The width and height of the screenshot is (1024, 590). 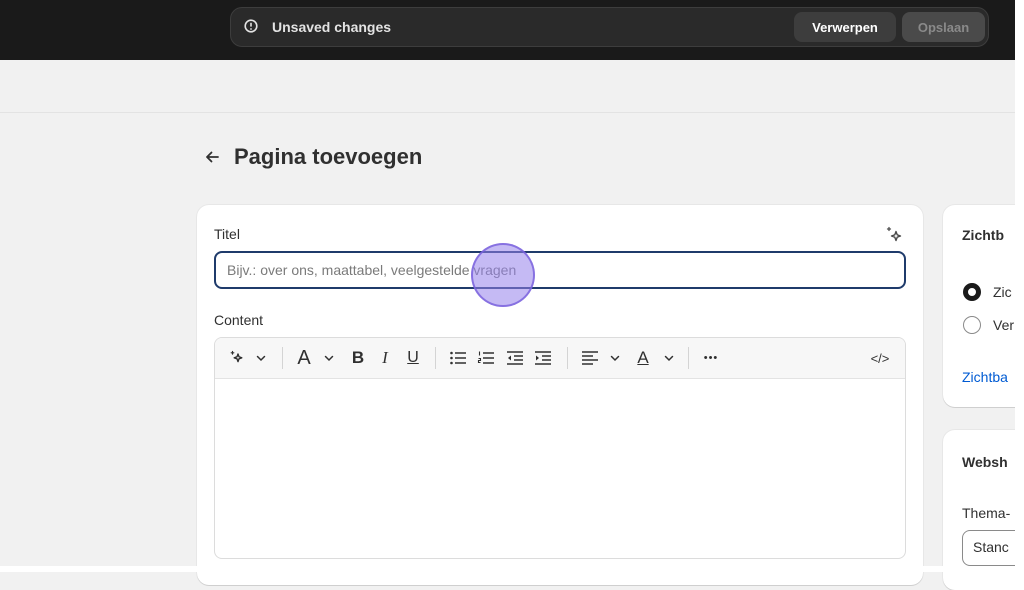 I want to click on code-icon: </>, so click(x=880, y=358).